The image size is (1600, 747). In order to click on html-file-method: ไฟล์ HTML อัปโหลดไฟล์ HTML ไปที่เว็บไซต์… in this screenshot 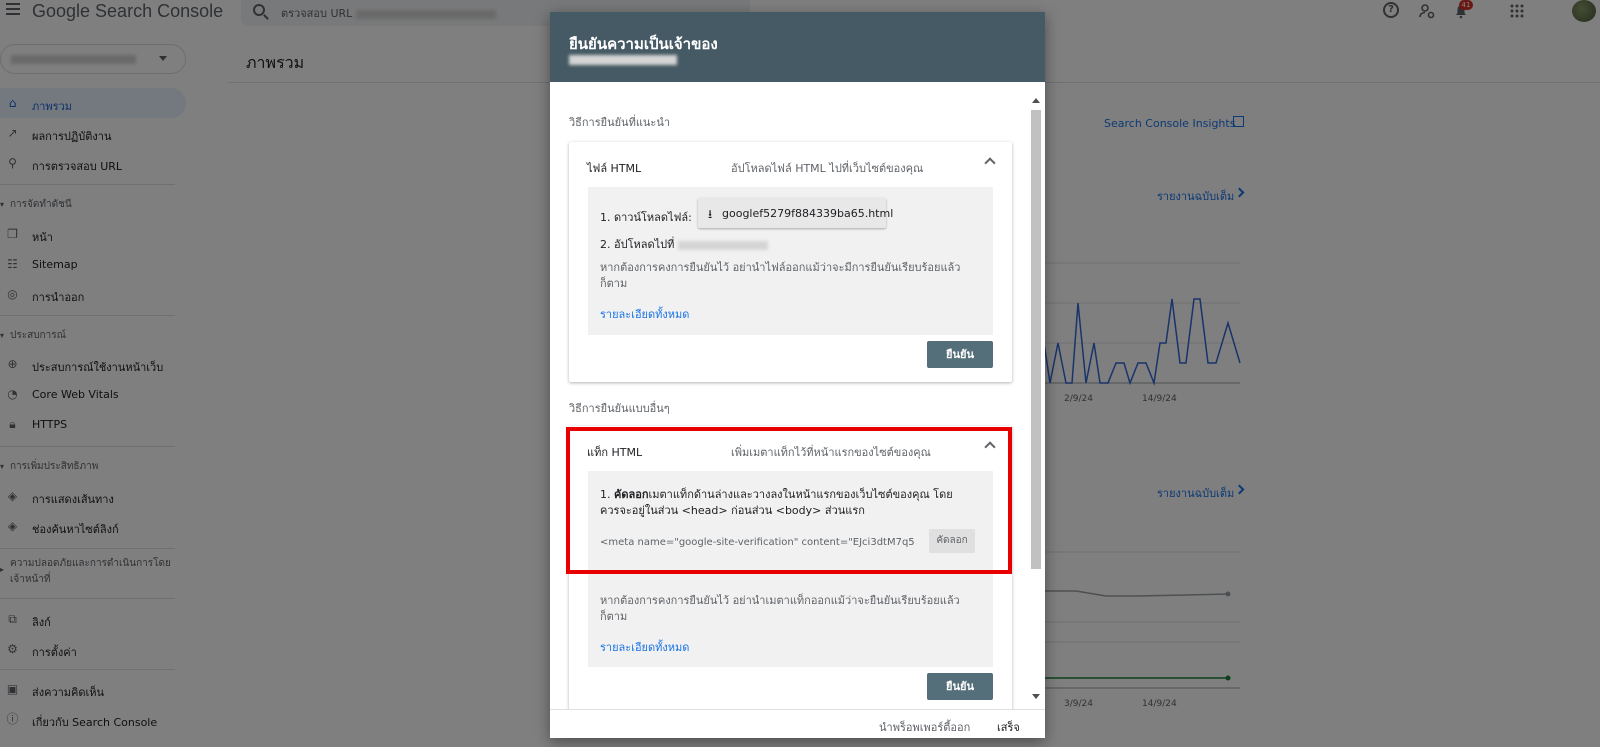, I will do `click(790, 262)`.